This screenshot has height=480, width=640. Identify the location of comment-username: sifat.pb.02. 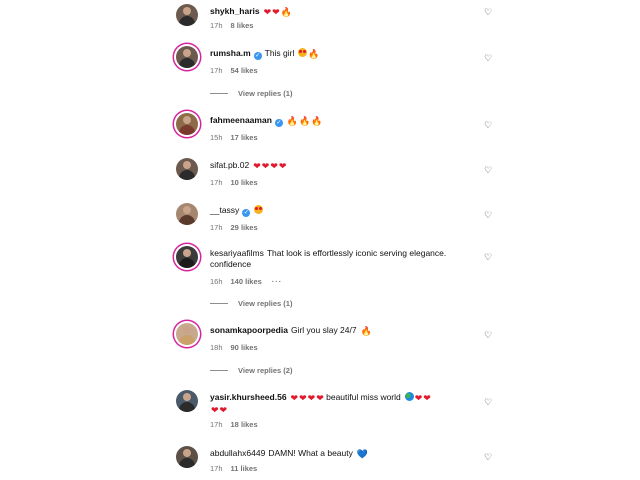
(229, 165).